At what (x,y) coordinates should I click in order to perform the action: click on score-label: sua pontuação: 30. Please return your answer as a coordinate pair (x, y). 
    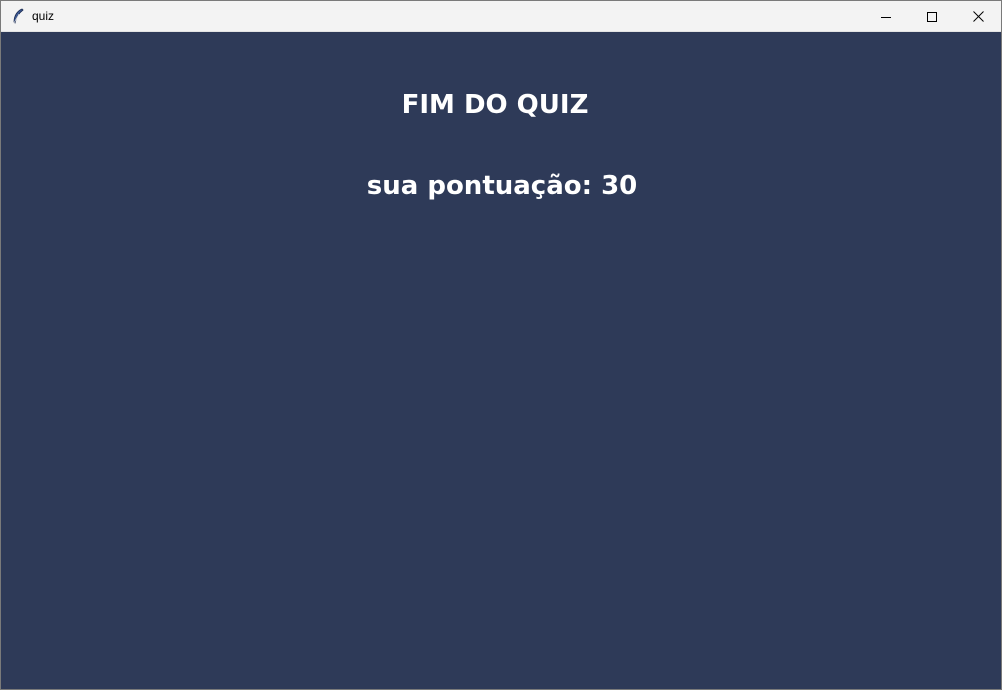
    Looking at the image, I should click on (502, 186).